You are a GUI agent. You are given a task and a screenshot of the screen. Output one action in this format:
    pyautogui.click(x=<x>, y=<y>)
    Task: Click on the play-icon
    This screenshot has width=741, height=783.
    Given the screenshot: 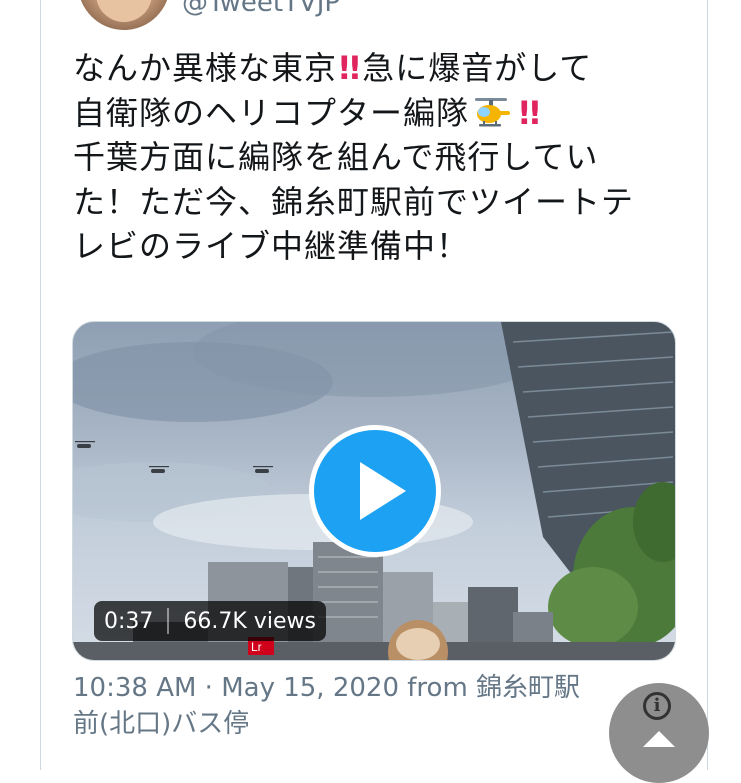 What is the action you would take?
    pyautogui.click(x=383, y=491)
    